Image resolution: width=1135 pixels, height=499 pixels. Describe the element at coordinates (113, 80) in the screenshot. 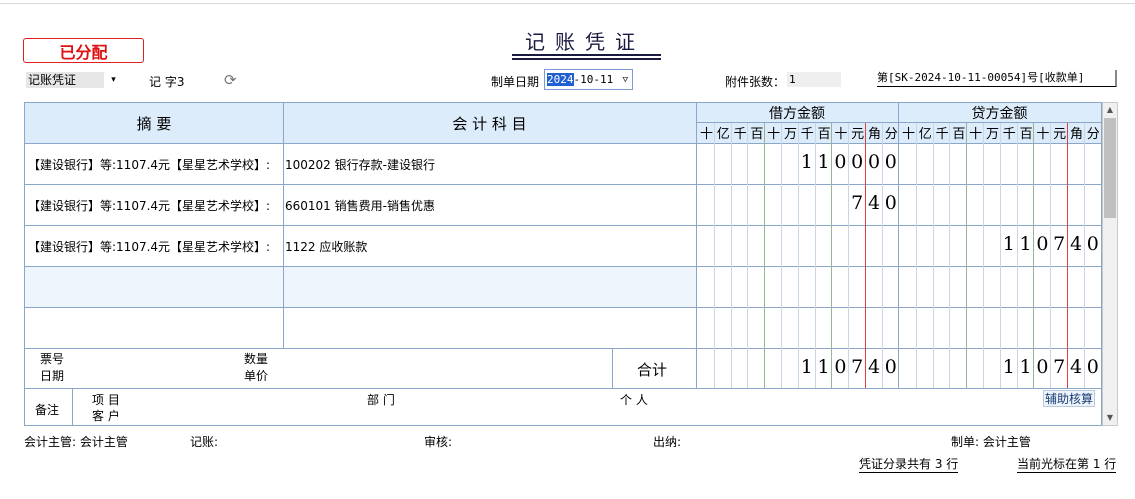

I see `dropdown-arrow-icon: ▾` at that location.